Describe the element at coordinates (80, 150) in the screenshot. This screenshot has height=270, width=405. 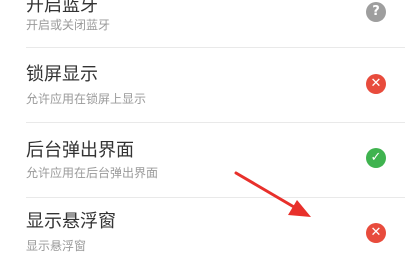
I see `setting-title: 后台弹出界面` at that location.